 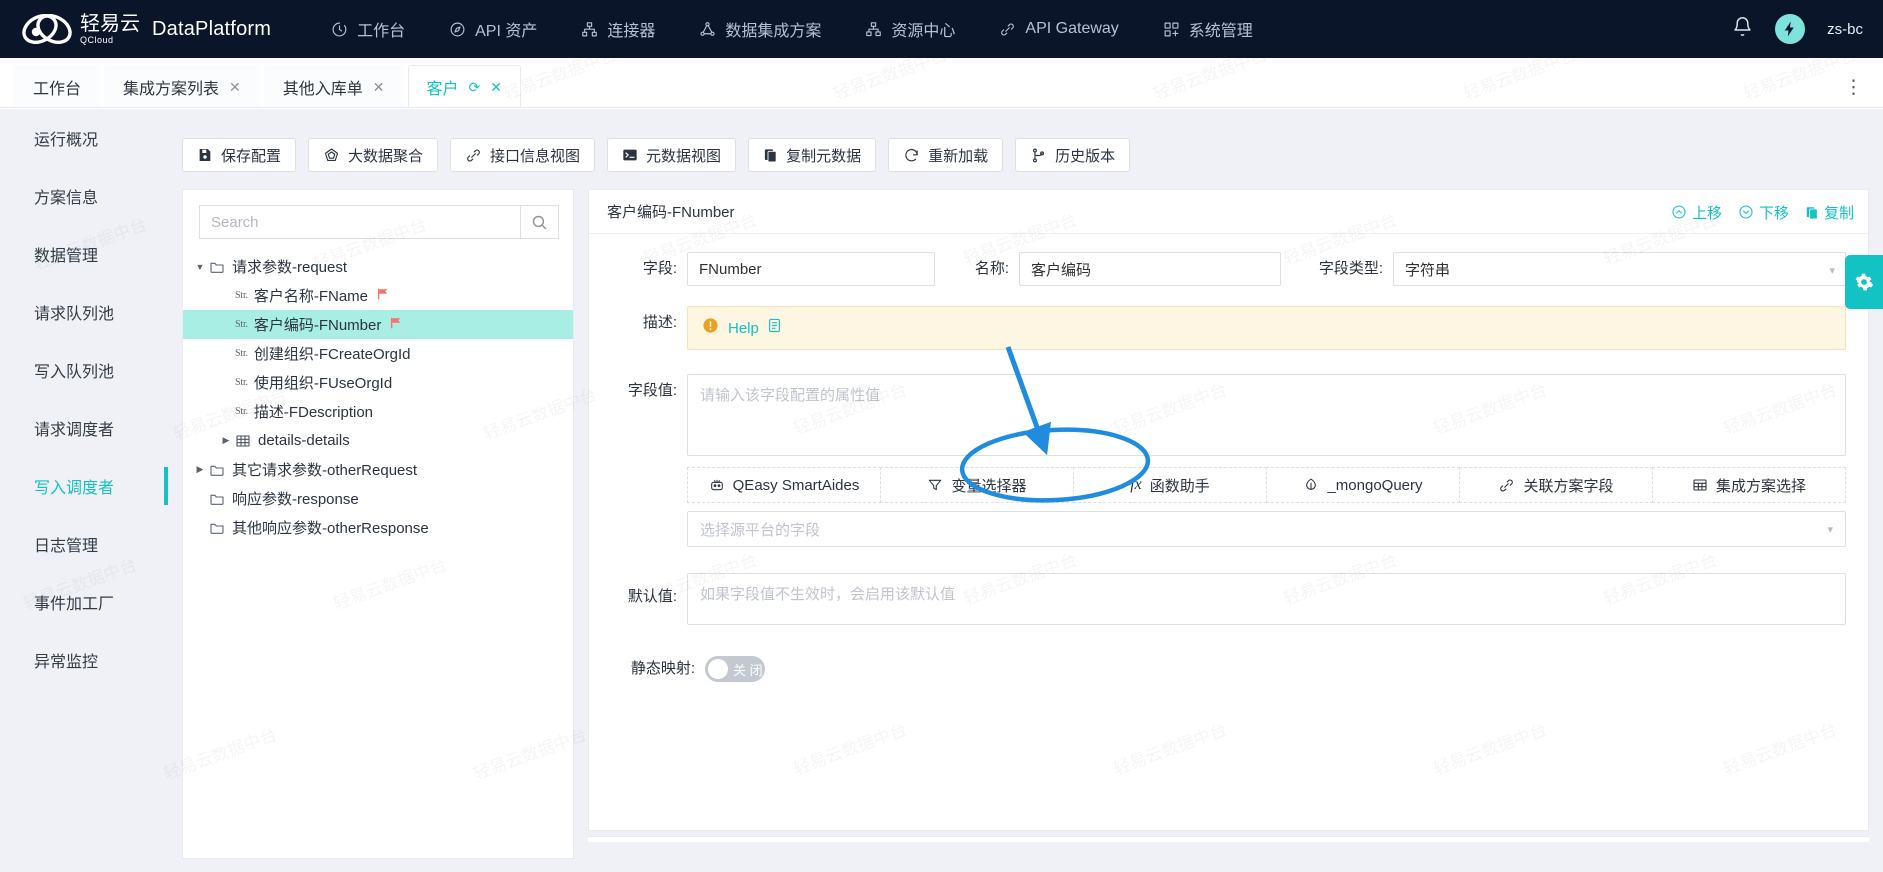 What do you see at coordinates (1266, 599) in the screenshot?
I see `default-value-textarea` at bounding box center [1266, 599].